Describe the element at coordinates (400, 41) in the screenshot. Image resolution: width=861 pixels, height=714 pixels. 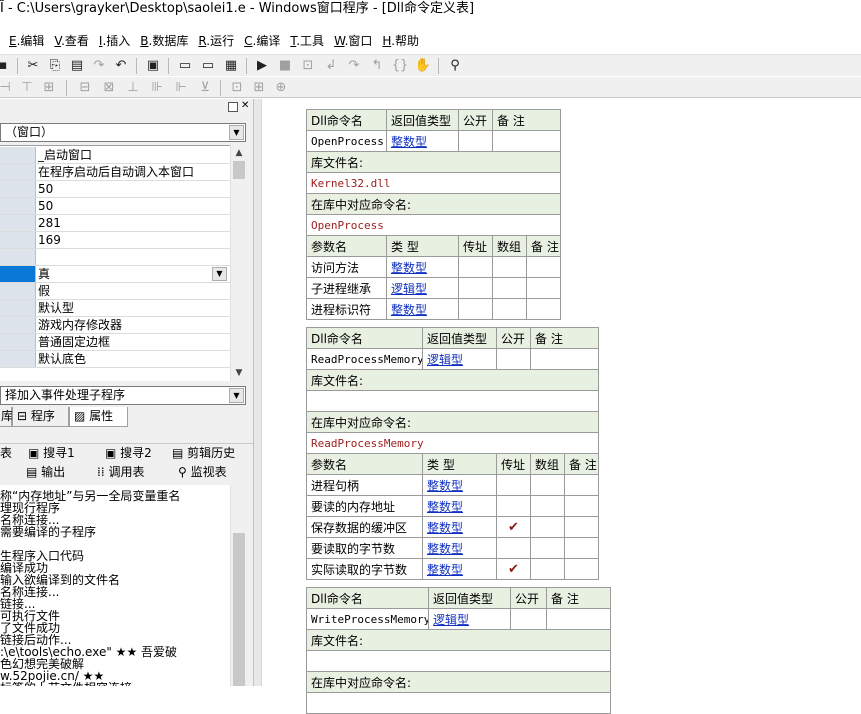
I see `menu-help: H.帮助` at that location.